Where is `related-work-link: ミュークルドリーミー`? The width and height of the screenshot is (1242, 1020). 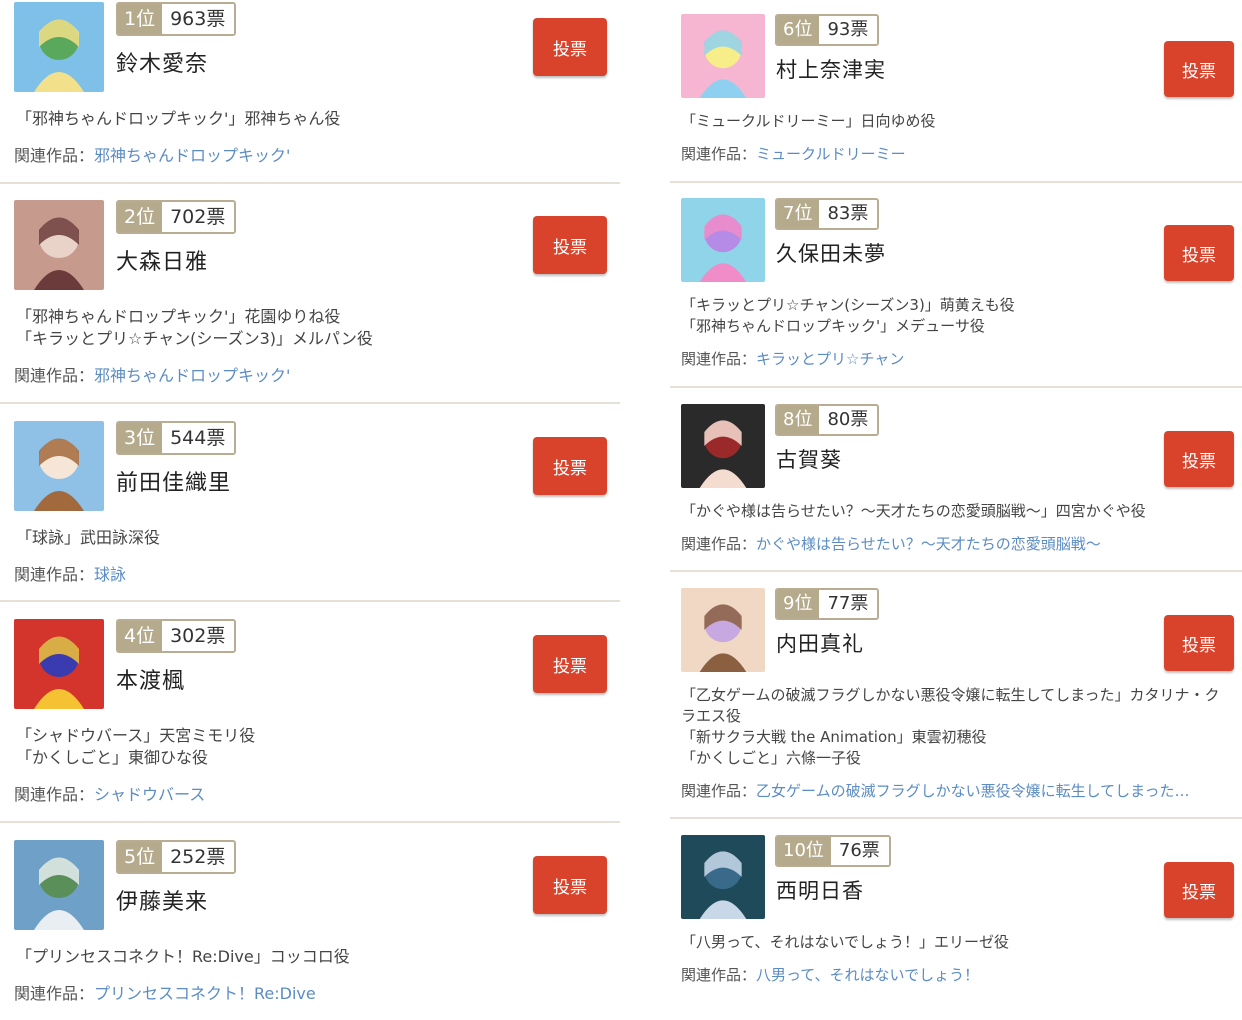
related-work-link: ミュークルドリーミー is located at coordinates (831, 154).